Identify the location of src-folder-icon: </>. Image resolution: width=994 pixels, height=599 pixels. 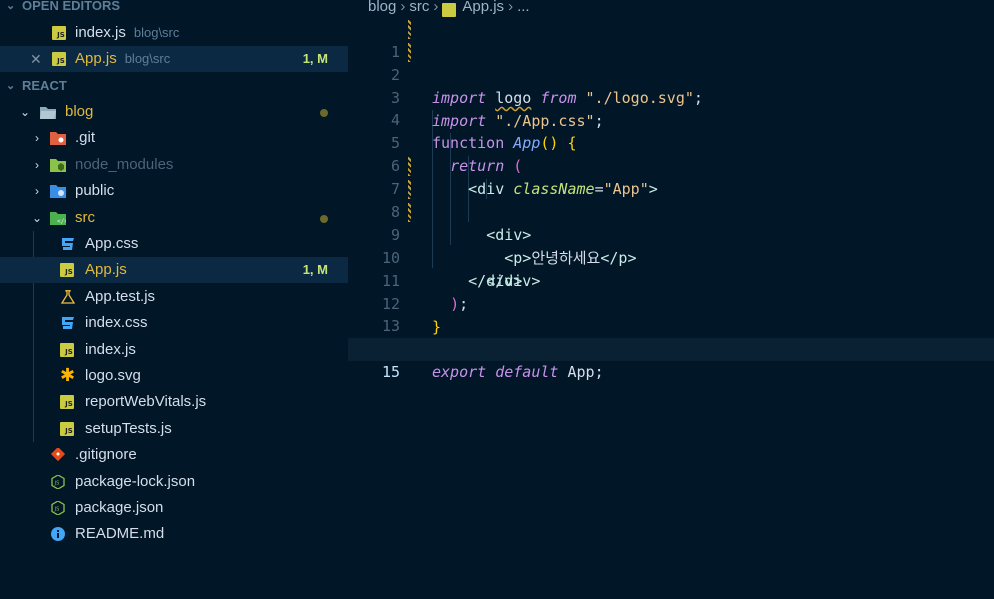
(58, 218).